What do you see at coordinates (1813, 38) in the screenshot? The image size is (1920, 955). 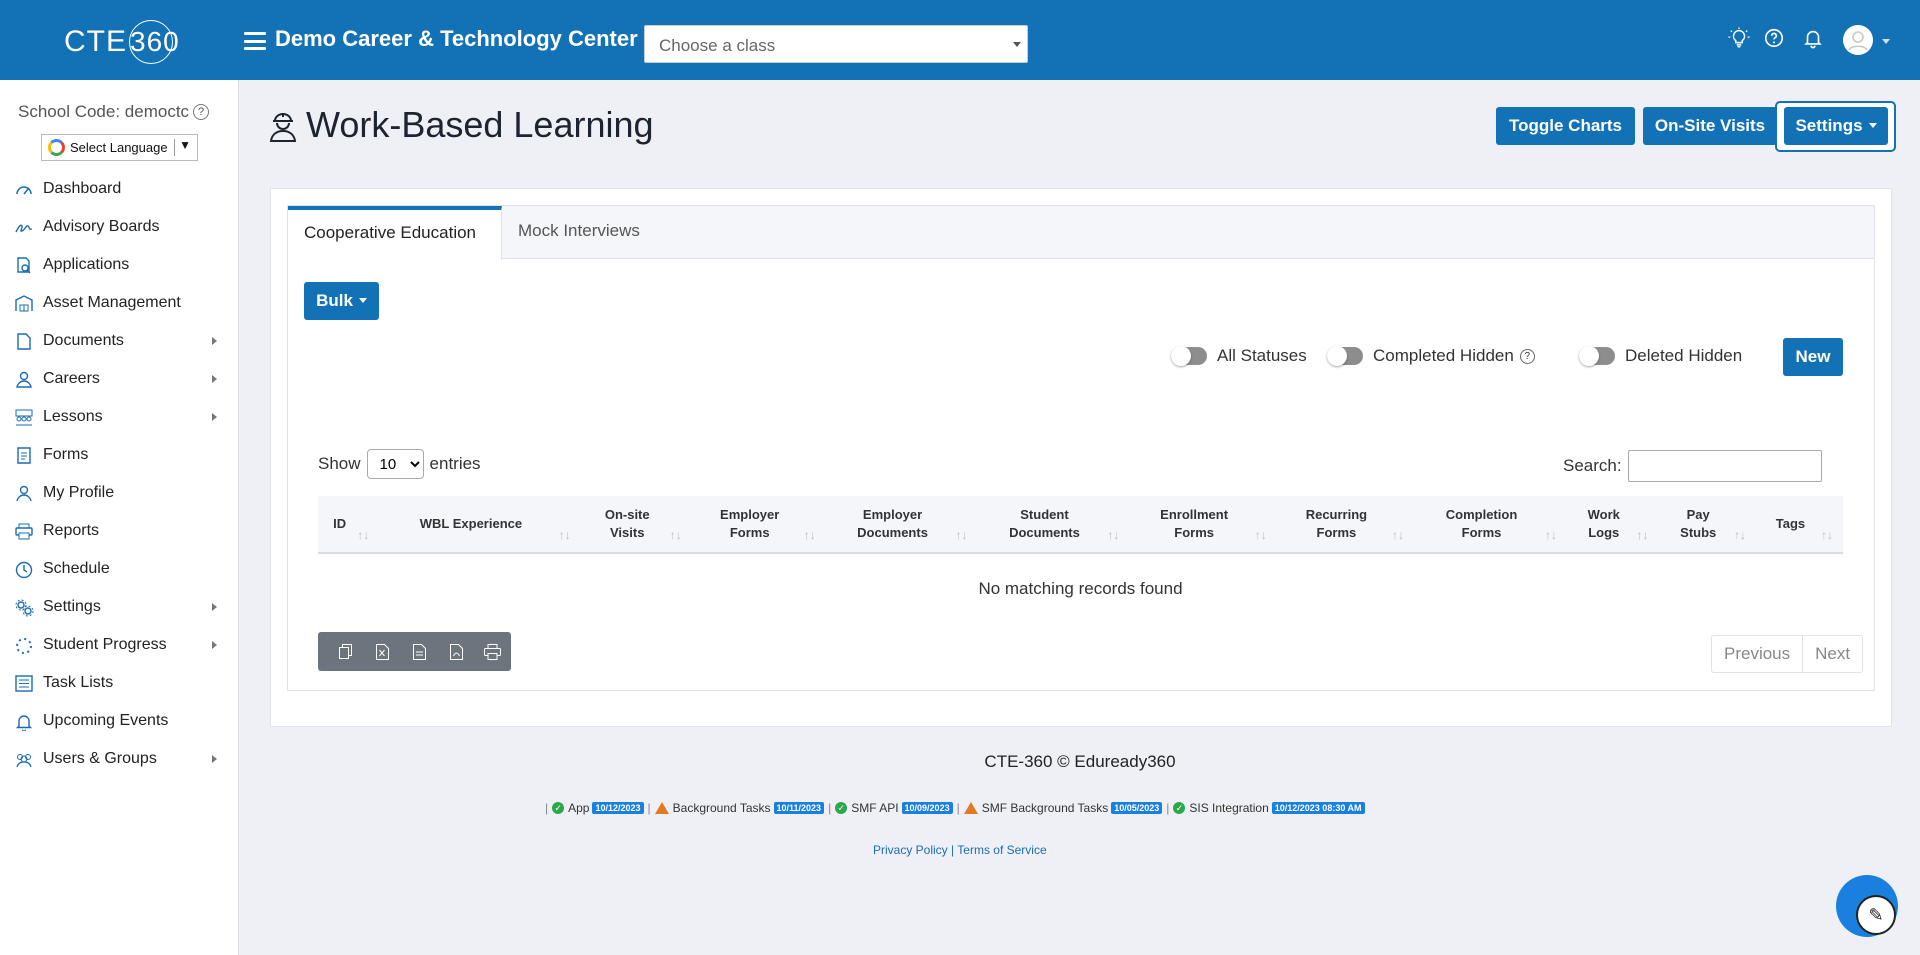 I see `bell-icon` at bounding box center [1813, 38].